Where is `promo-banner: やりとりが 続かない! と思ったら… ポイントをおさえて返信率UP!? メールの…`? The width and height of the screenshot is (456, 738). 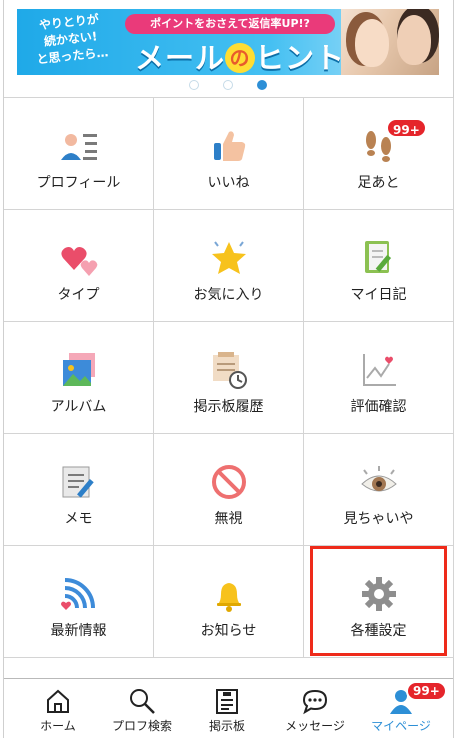
promo-banner: やりとりが 続かない! と思ったら… ポイントをおさえて返信率UP!? メールの… is located at coordinates (228, 42).